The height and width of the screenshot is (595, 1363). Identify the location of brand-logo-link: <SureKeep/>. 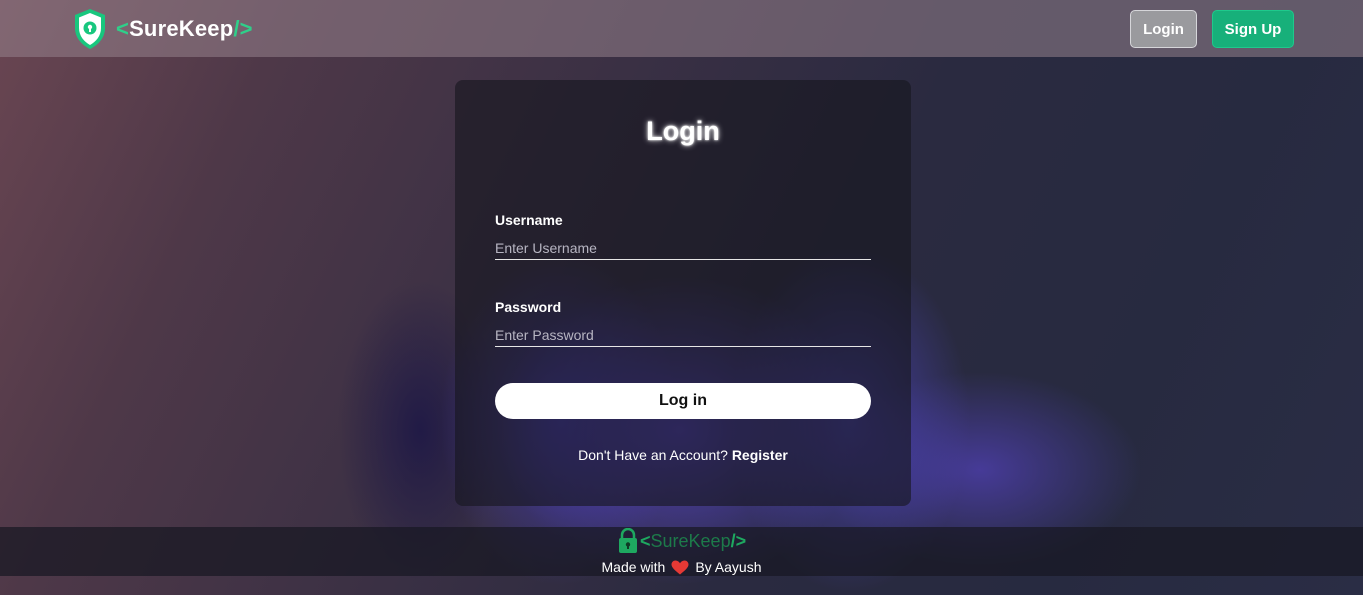
(162, 29).